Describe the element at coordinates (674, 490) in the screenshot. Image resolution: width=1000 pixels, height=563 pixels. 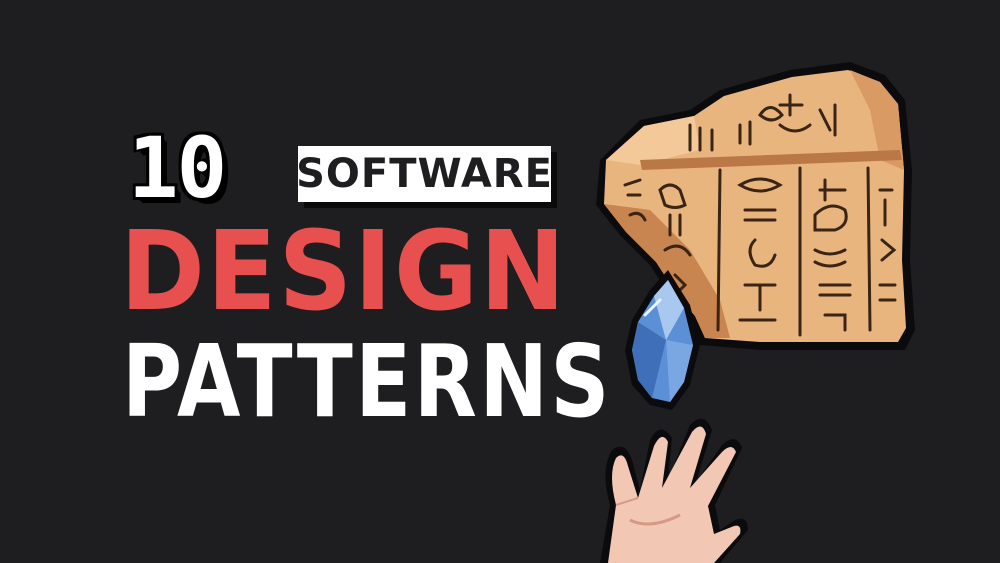
I see `open-hand-icon` at that location.